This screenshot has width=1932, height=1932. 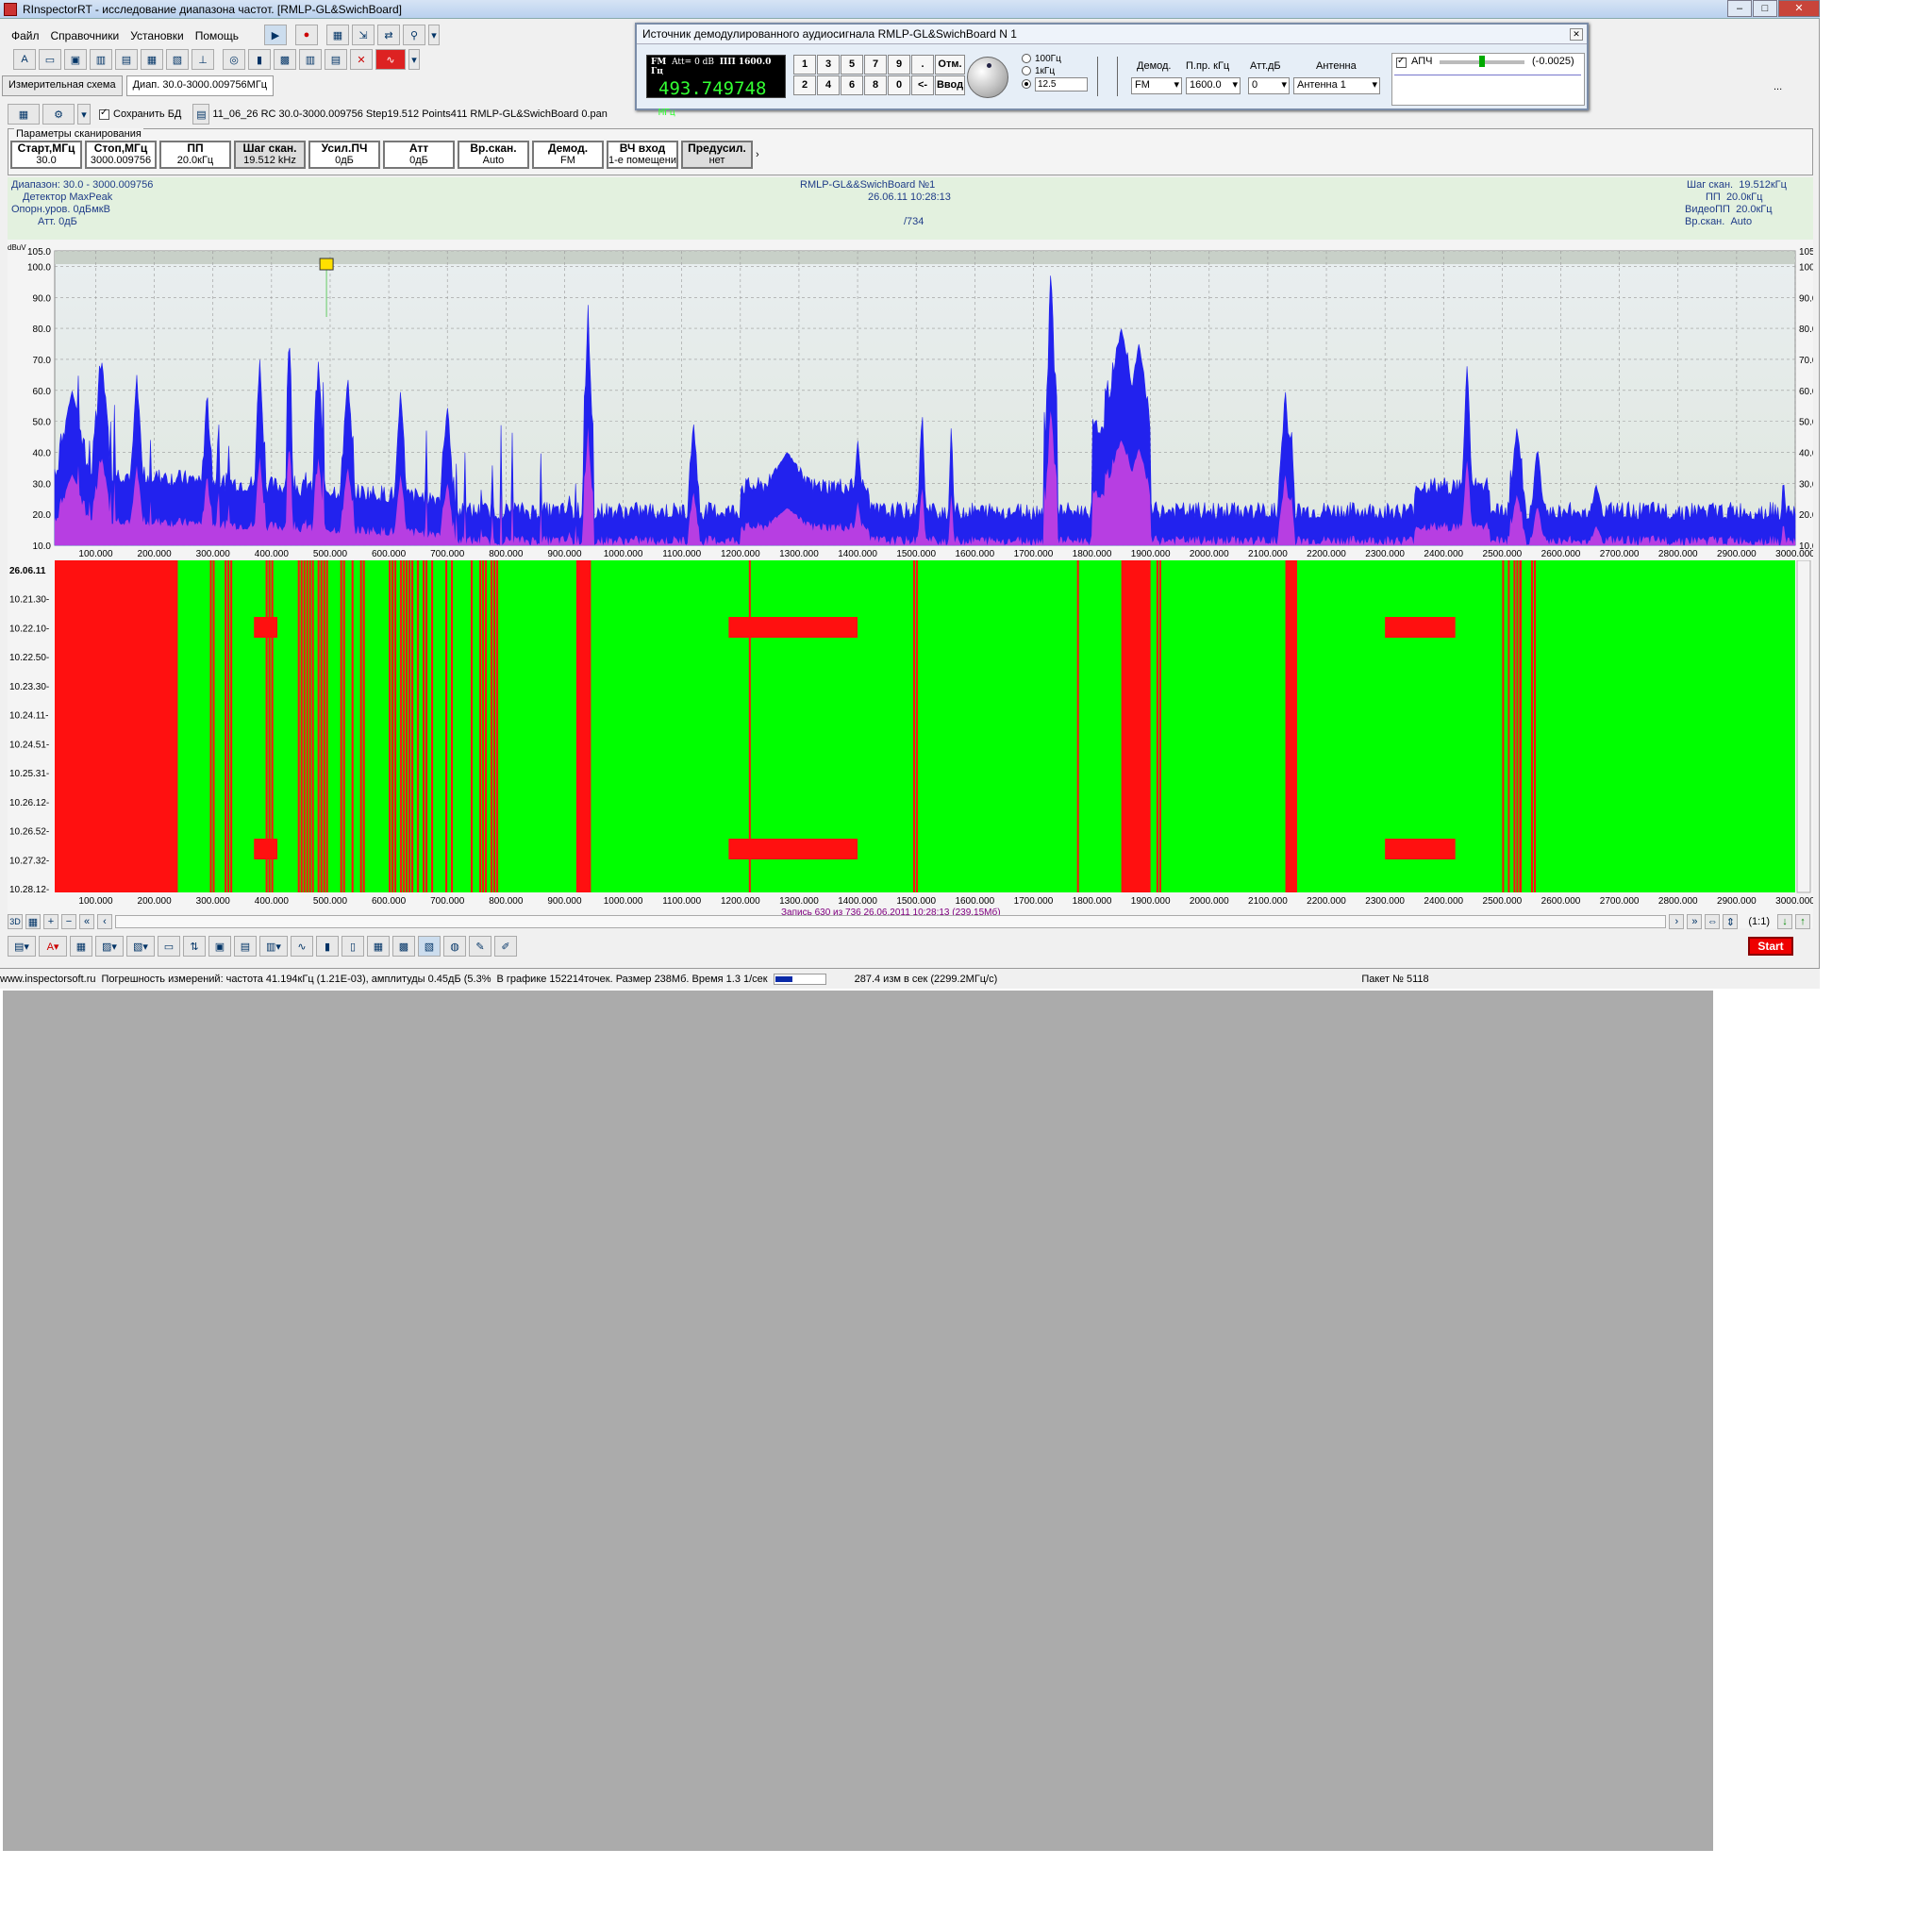 I want to click on record-icon: ●, so click(x=306, y=35).